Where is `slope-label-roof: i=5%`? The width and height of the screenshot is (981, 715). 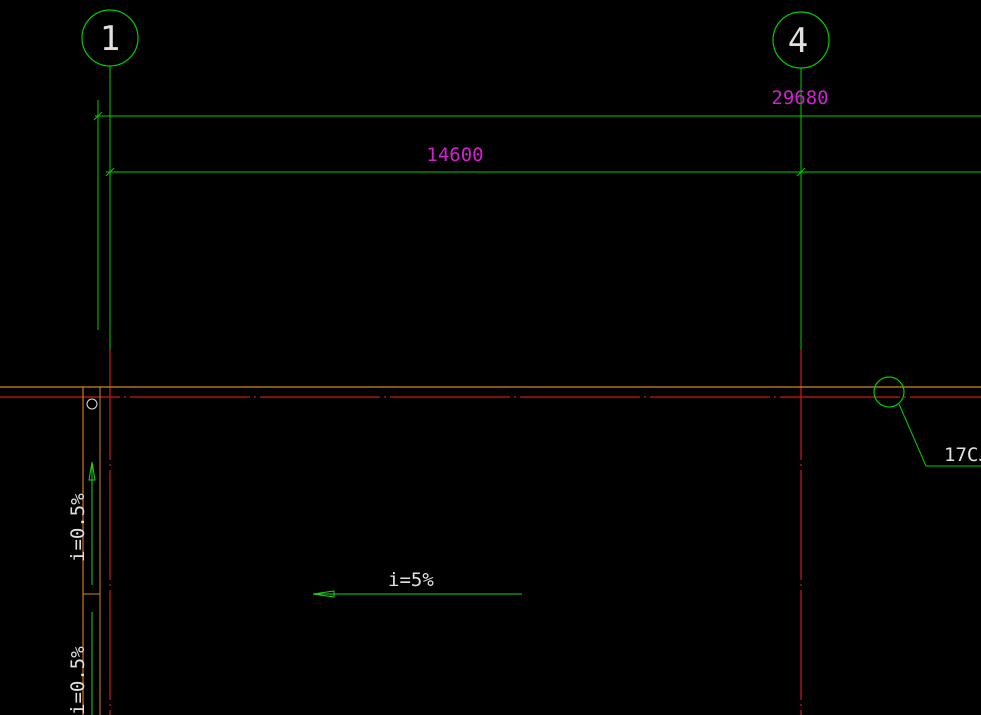 slope-label-roof: i=5% is located at coordinates (411, 580).